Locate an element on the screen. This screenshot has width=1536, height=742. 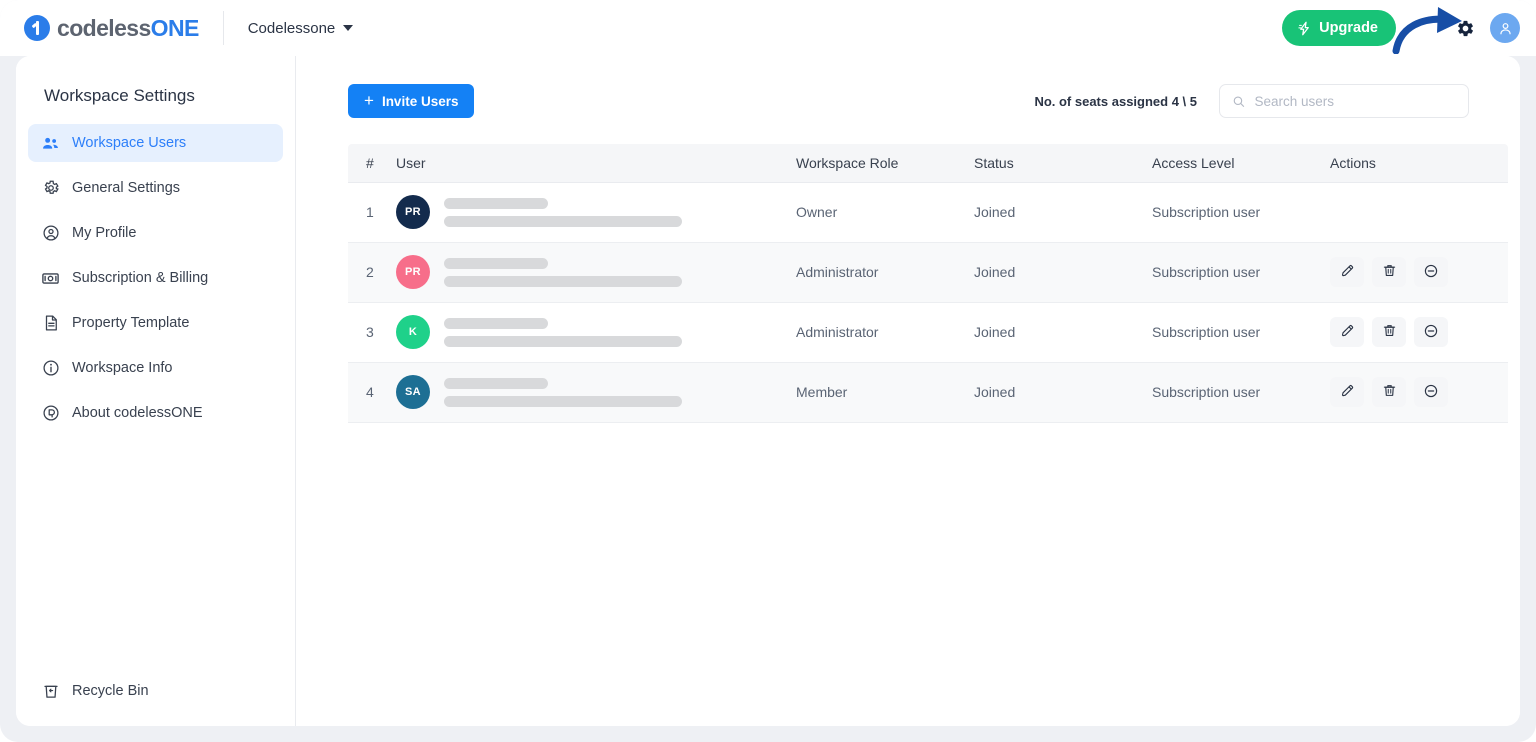
sidebar-item-workspace-users: Workspace Users is located at coordinates (155, 143).